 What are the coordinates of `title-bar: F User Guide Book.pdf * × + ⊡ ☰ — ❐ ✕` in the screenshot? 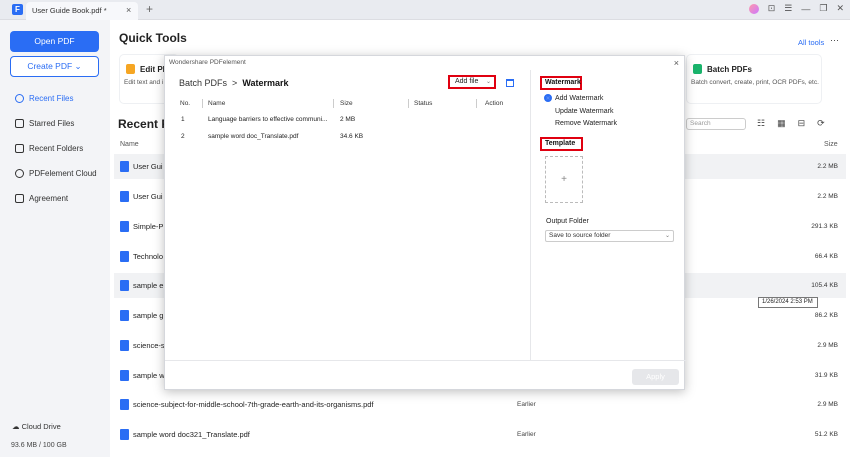 It's located at (425, 10).